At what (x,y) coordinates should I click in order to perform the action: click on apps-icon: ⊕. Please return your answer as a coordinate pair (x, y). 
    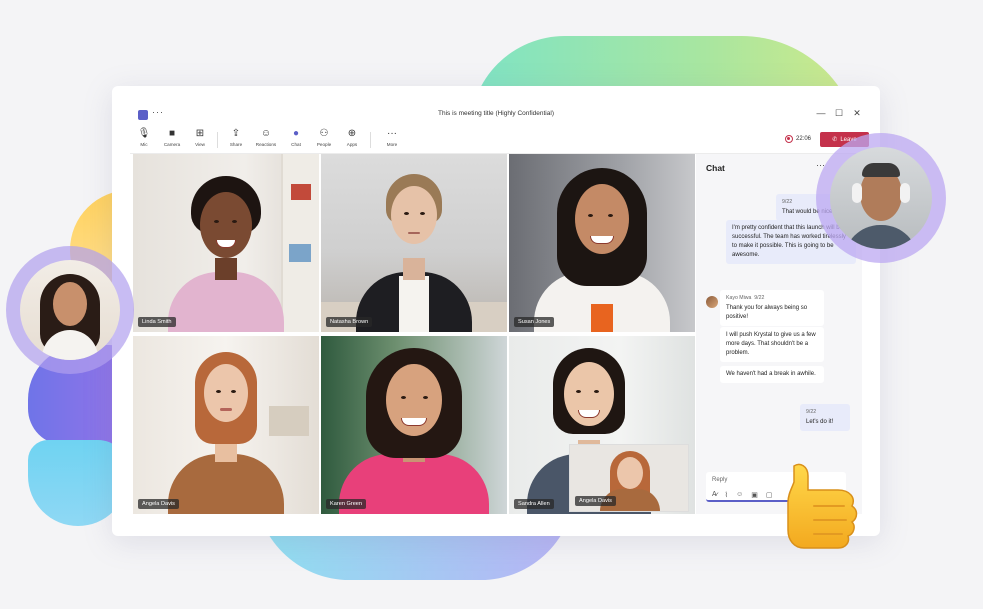
    Looking at the image, I should click on (352, 133).